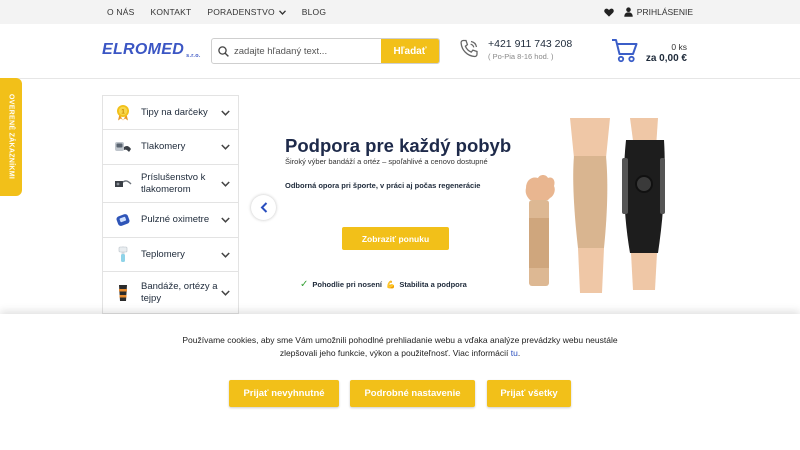  I want to click on category-item-tlakomery: Tlakomery, so click(170, 147).